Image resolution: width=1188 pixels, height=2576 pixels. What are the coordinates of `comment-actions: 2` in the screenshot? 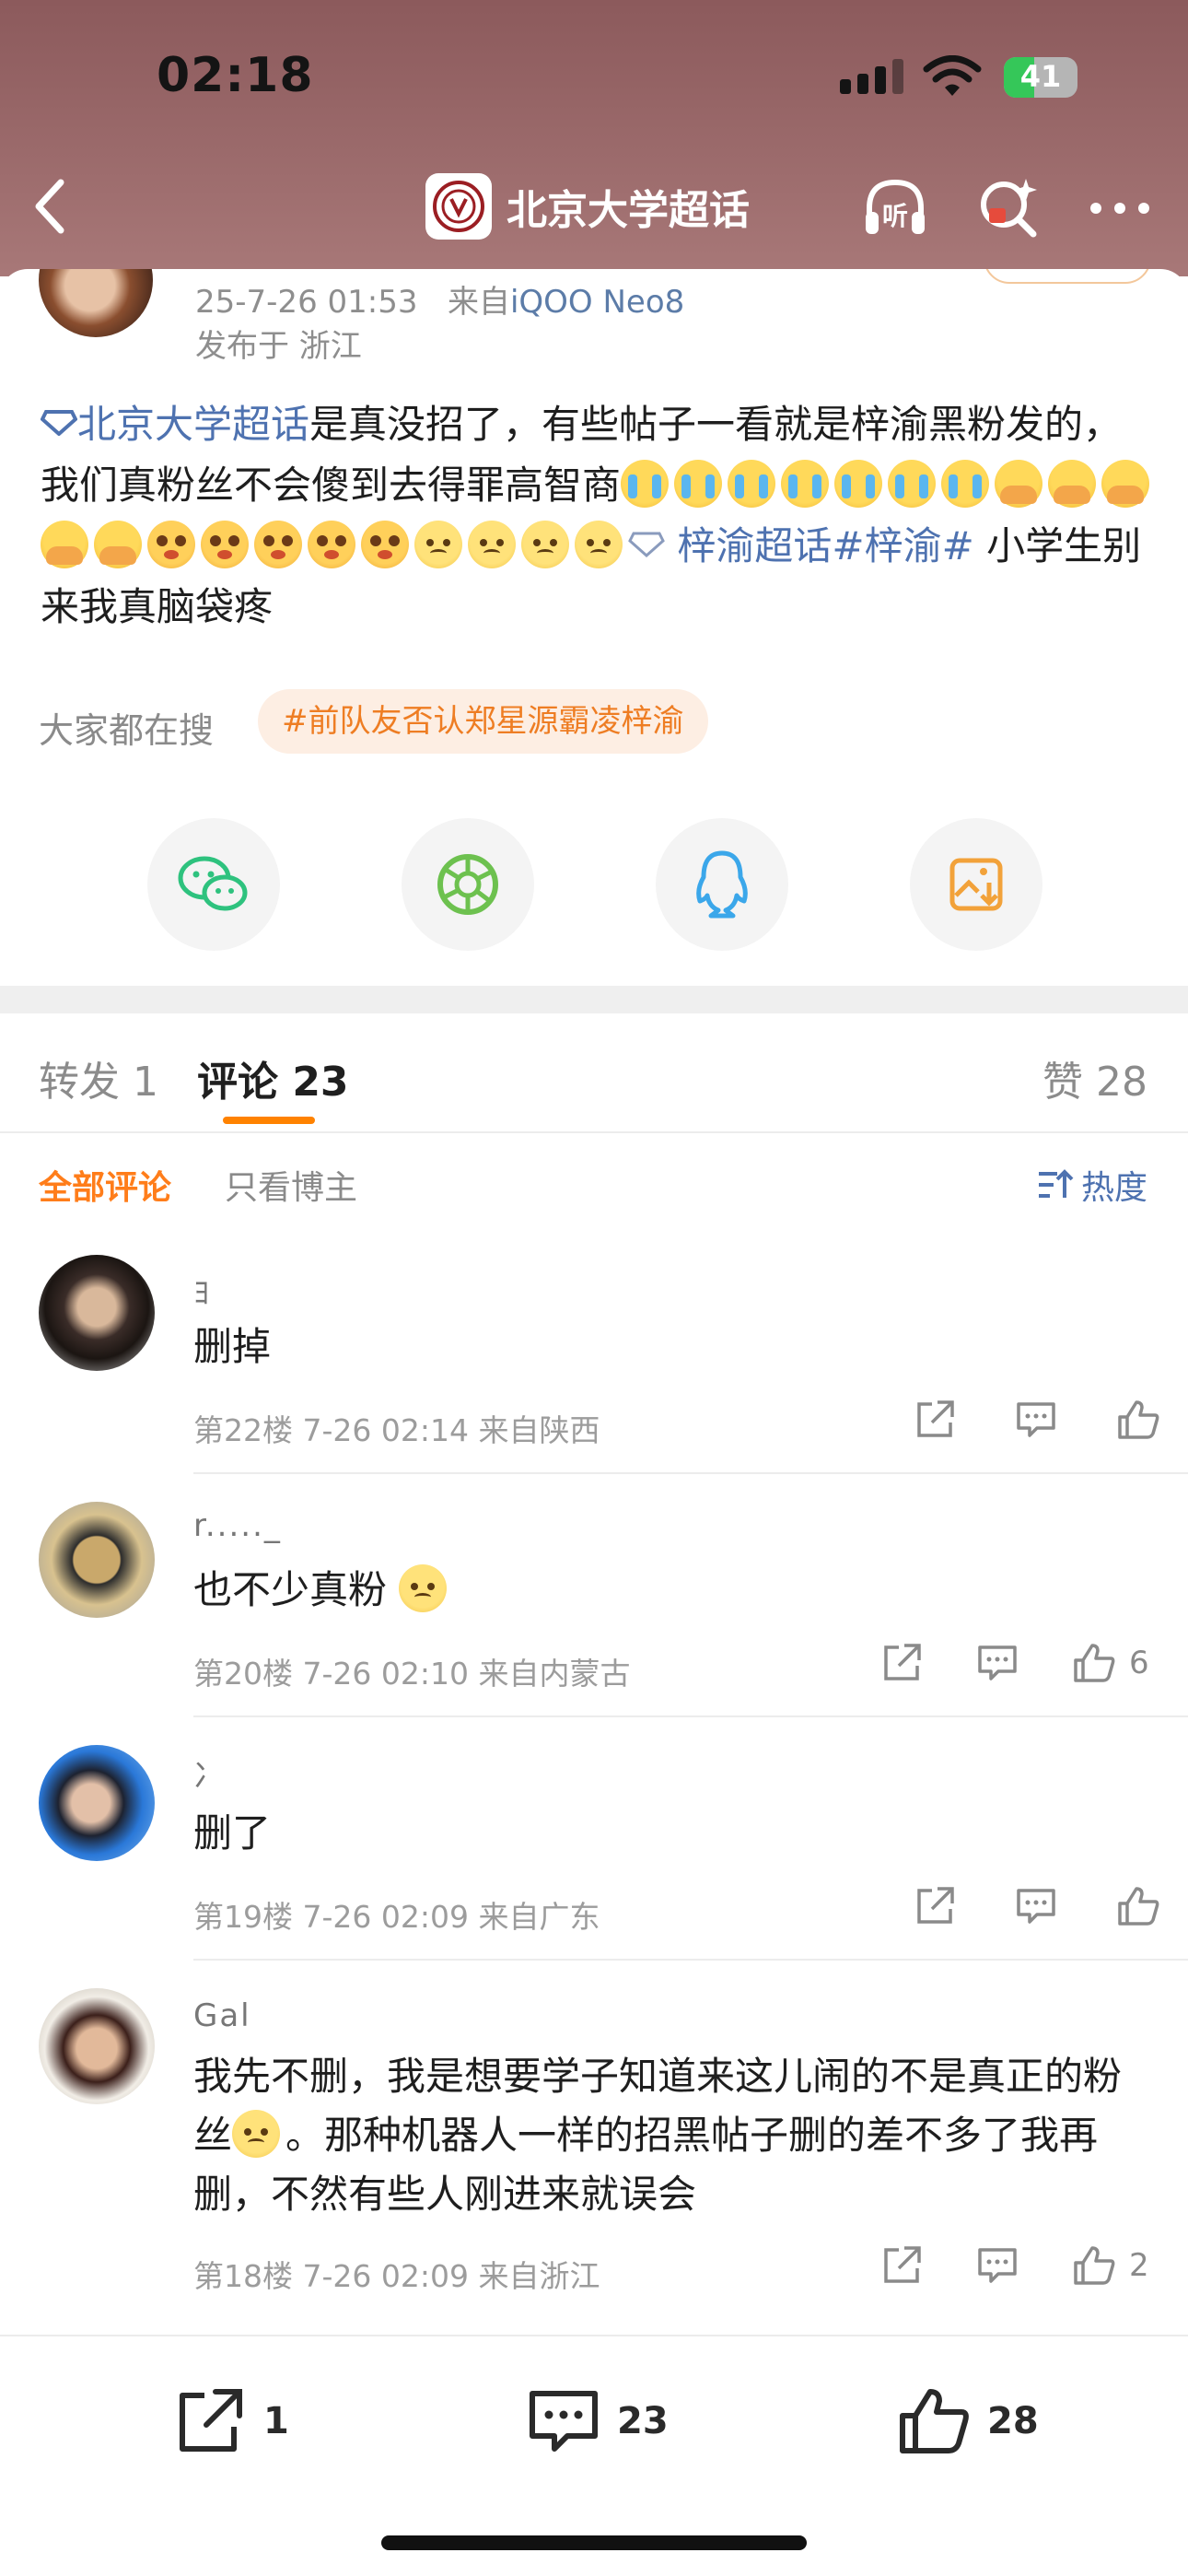 It's located at (1014, 2265).